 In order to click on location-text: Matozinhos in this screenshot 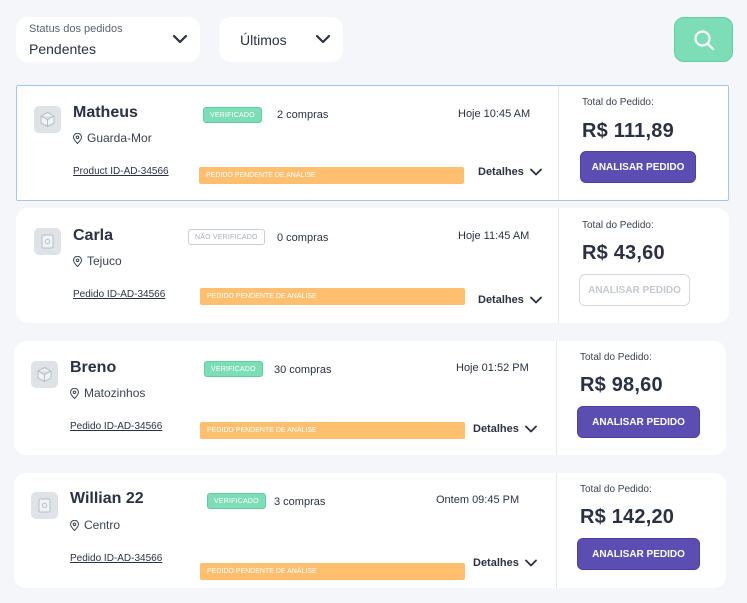, I will do `click(115, 393)`.